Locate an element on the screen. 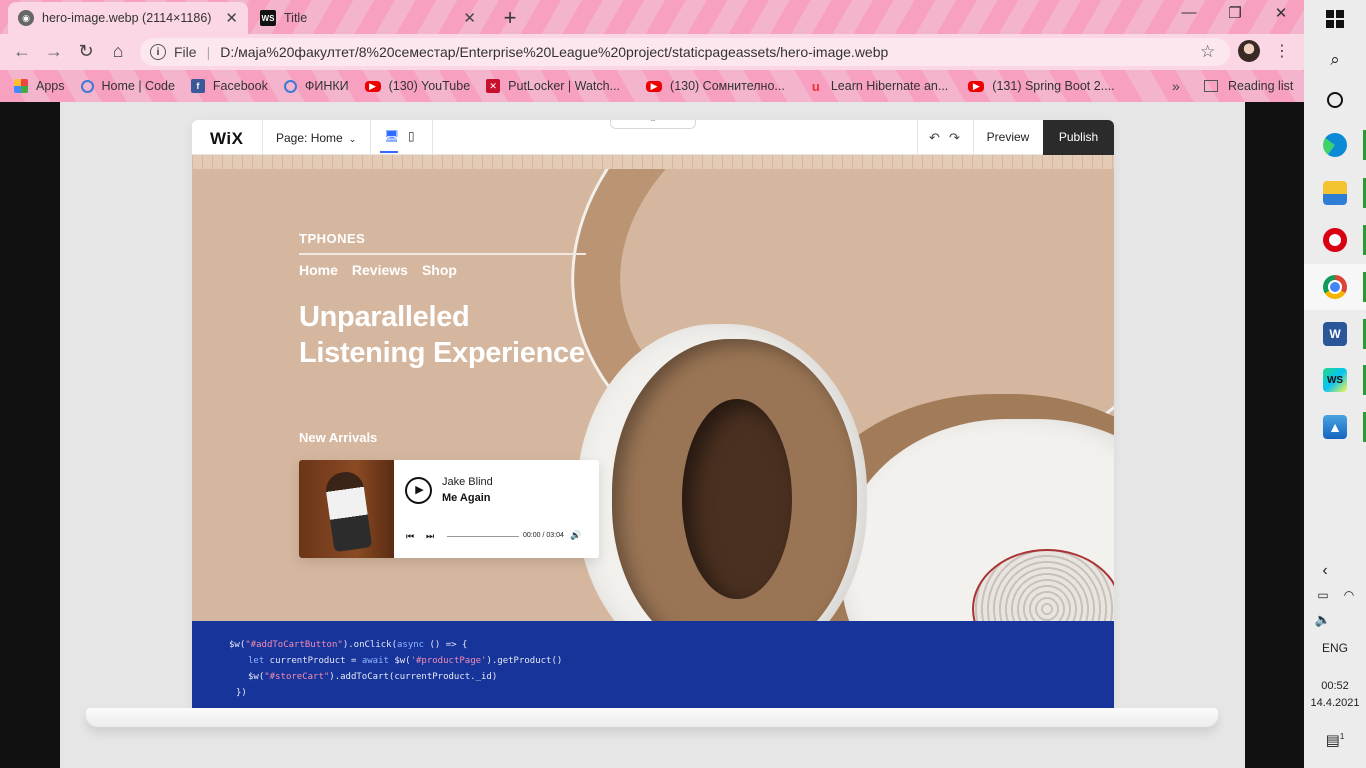  facebook-icon: f is located at coordinates (197, 86).